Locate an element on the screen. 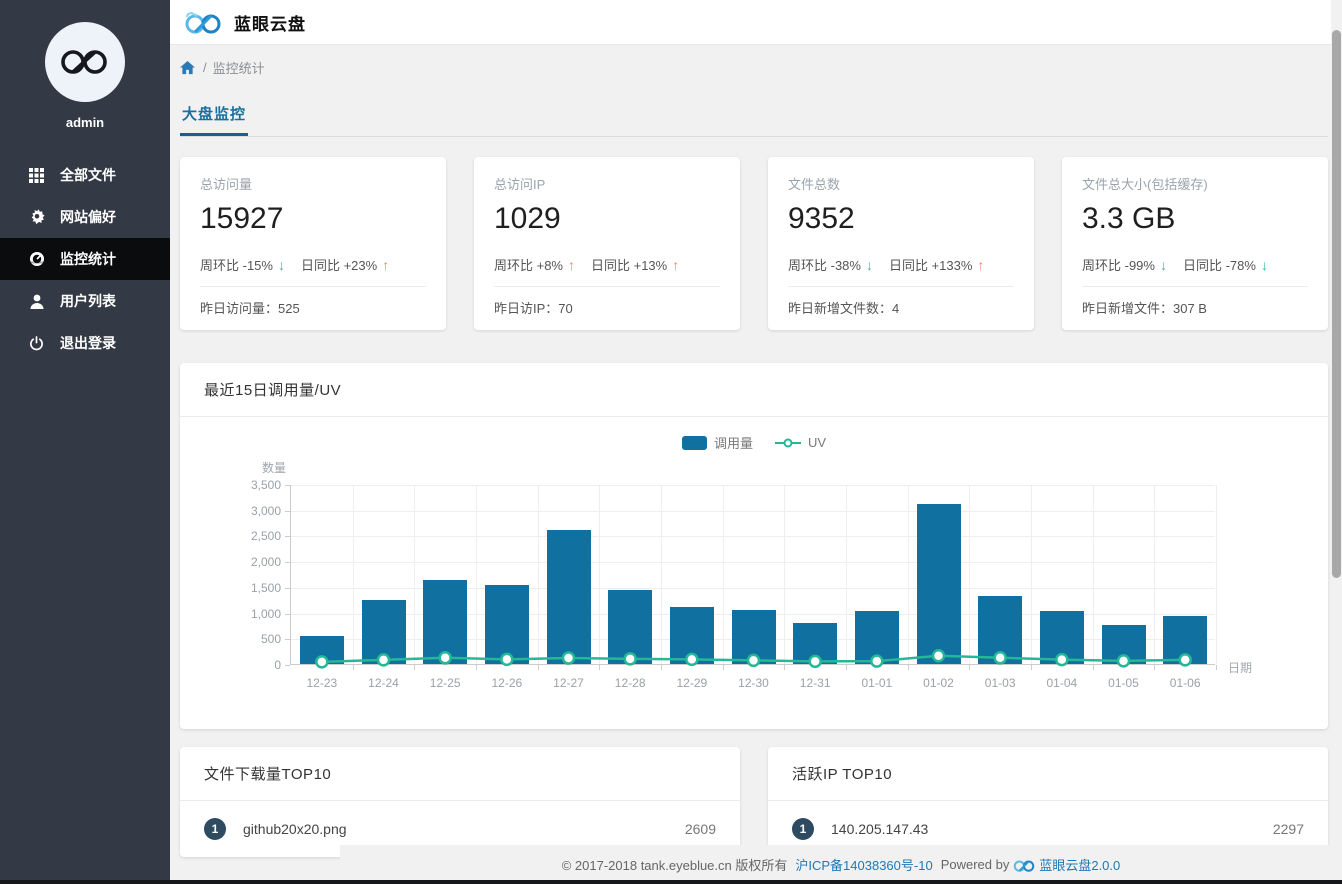  sidebar-item-label: 全部文件 is located at coordinates (88, 175).